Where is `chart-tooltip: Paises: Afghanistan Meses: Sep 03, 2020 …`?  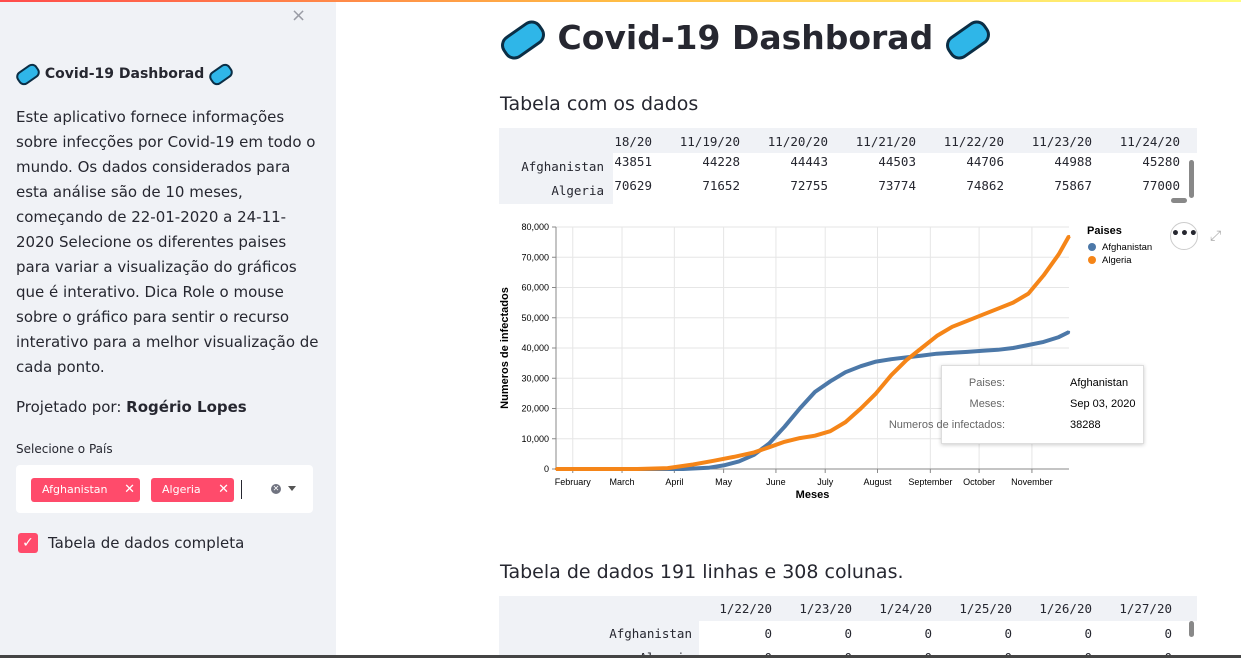 chart-tooltip: Paises: Afghanistan Meses: Sep 03, 2020 … is located at coordinates (1016, 404).